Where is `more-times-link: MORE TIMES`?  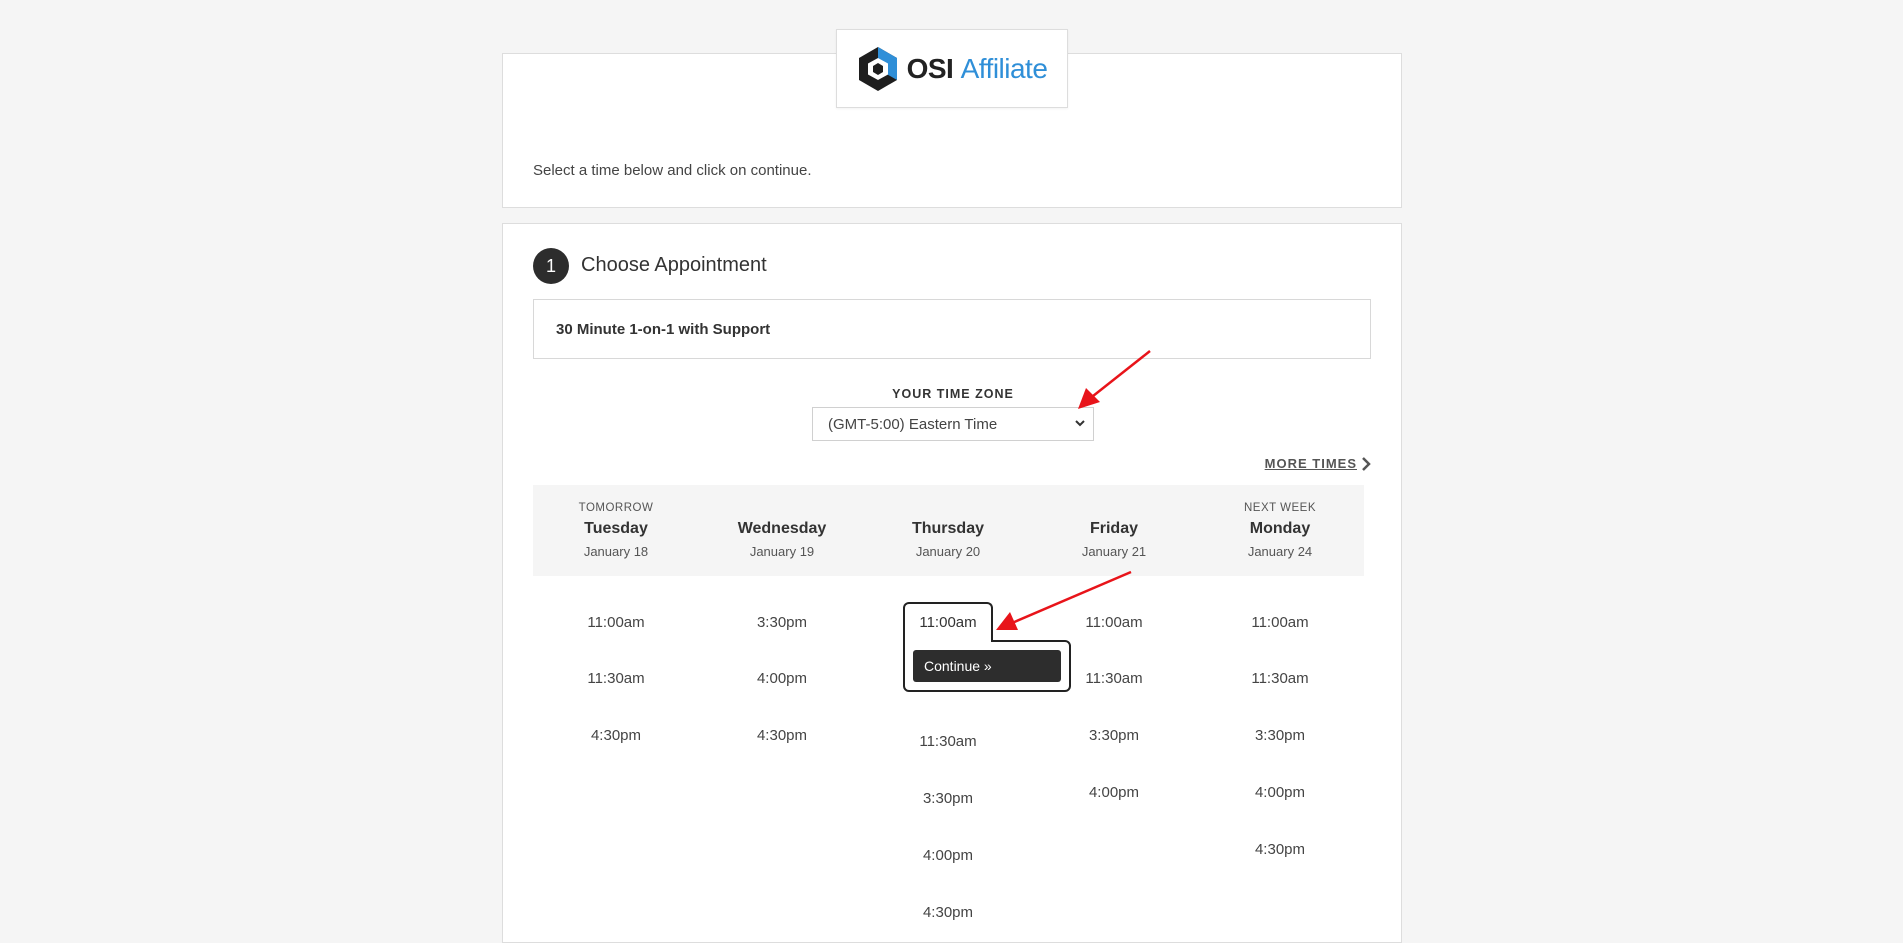
more-times-link: MORE TIMES is located at coordinates (1318, 463).